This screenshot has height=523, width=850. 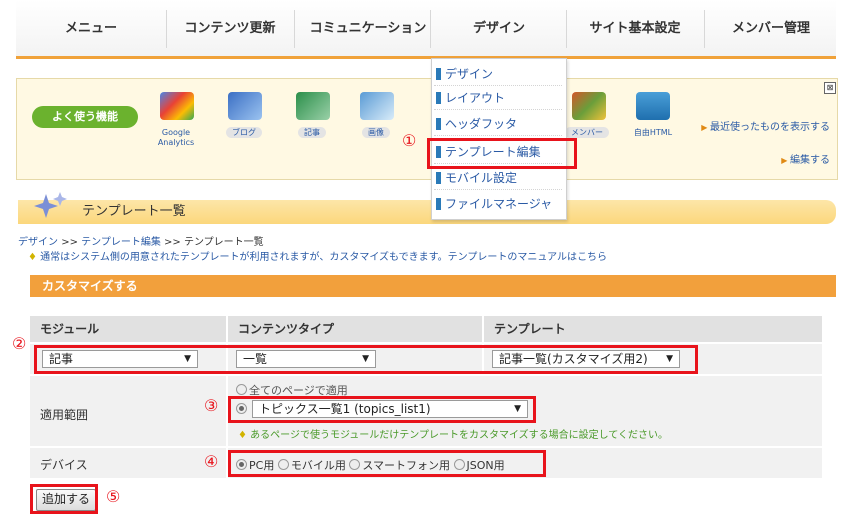 What do you see at coordinates (377, 106) in the screenshot?
I see `image-icon` at bounding box center [377, 106].